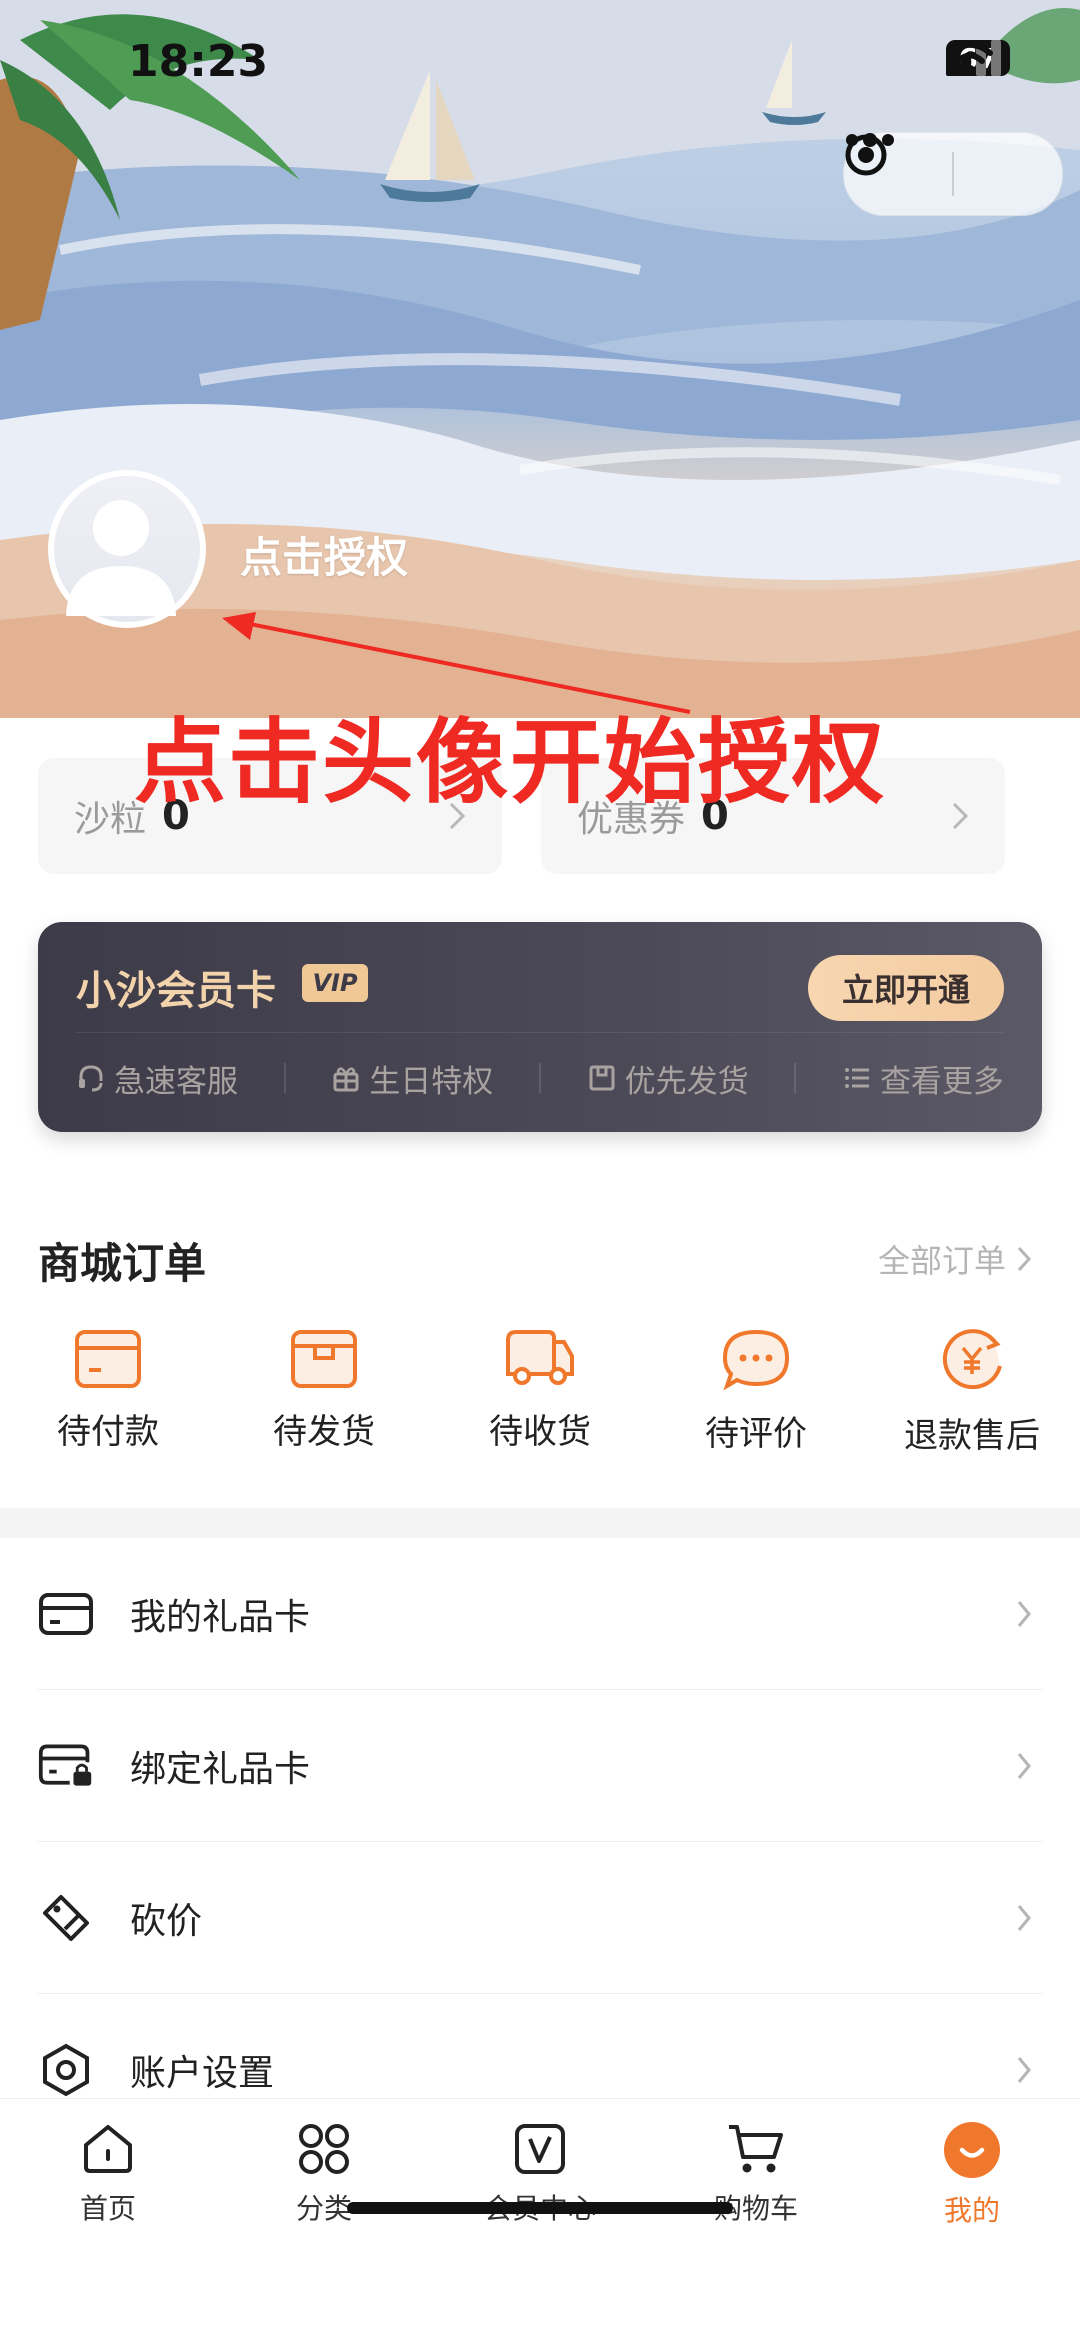  What do you see at coordinates (540, 1523) in the screenshot?
I see `section-divider` at bounding box center [540, 1523].